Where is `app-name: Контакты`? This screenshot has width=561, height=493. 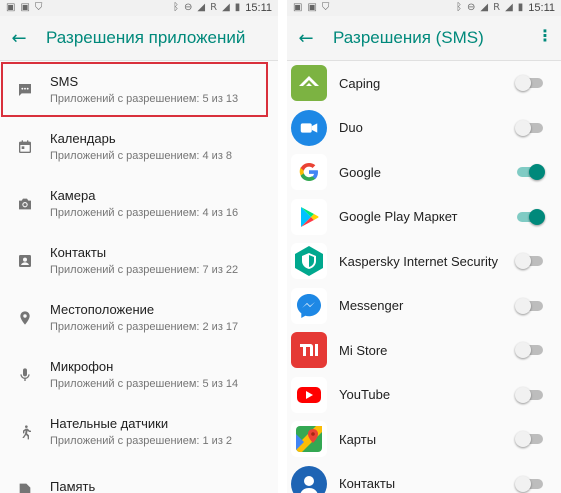
app-name: Контакты is located at coordinates (367, 484).